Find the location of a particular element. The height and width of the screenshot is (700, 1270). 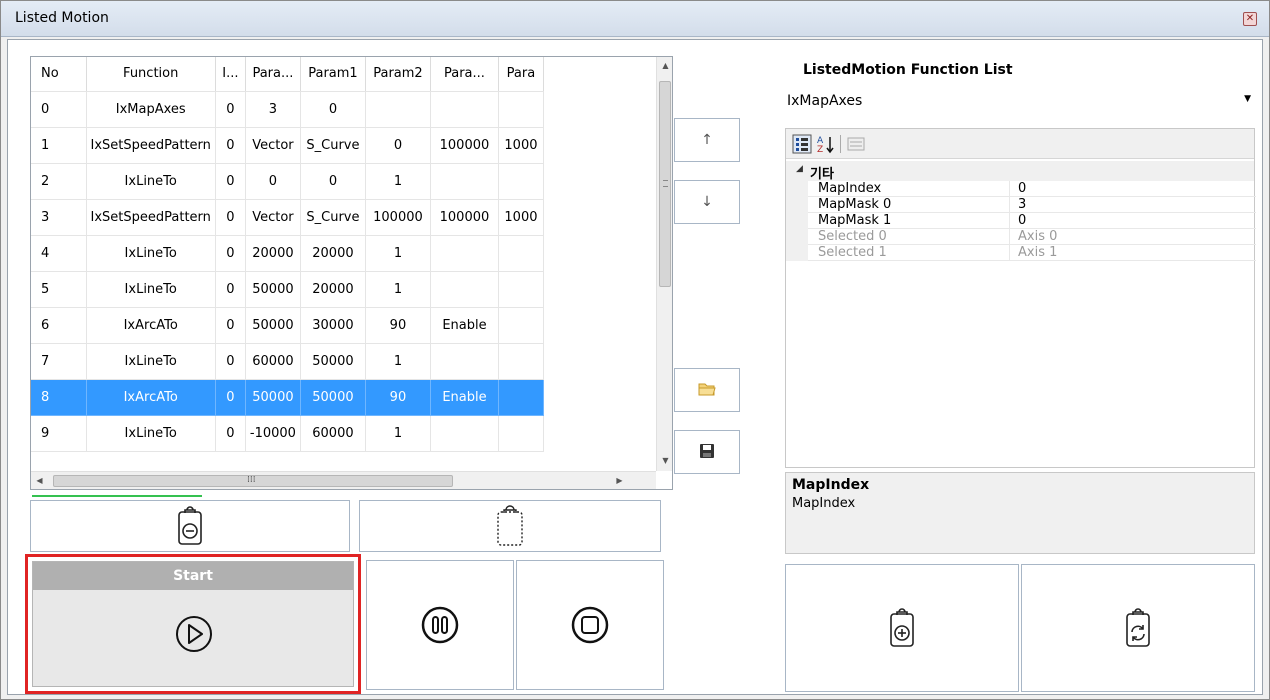

table-cell: 8 is located at coordinates (59, 397).